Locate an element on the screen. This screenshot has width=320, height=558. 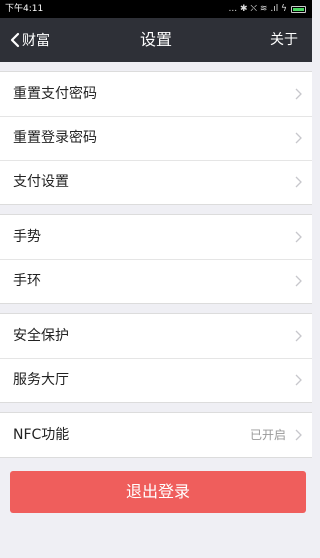
row-service-hall: 服务大厅 is located at coordinates (156, 380).